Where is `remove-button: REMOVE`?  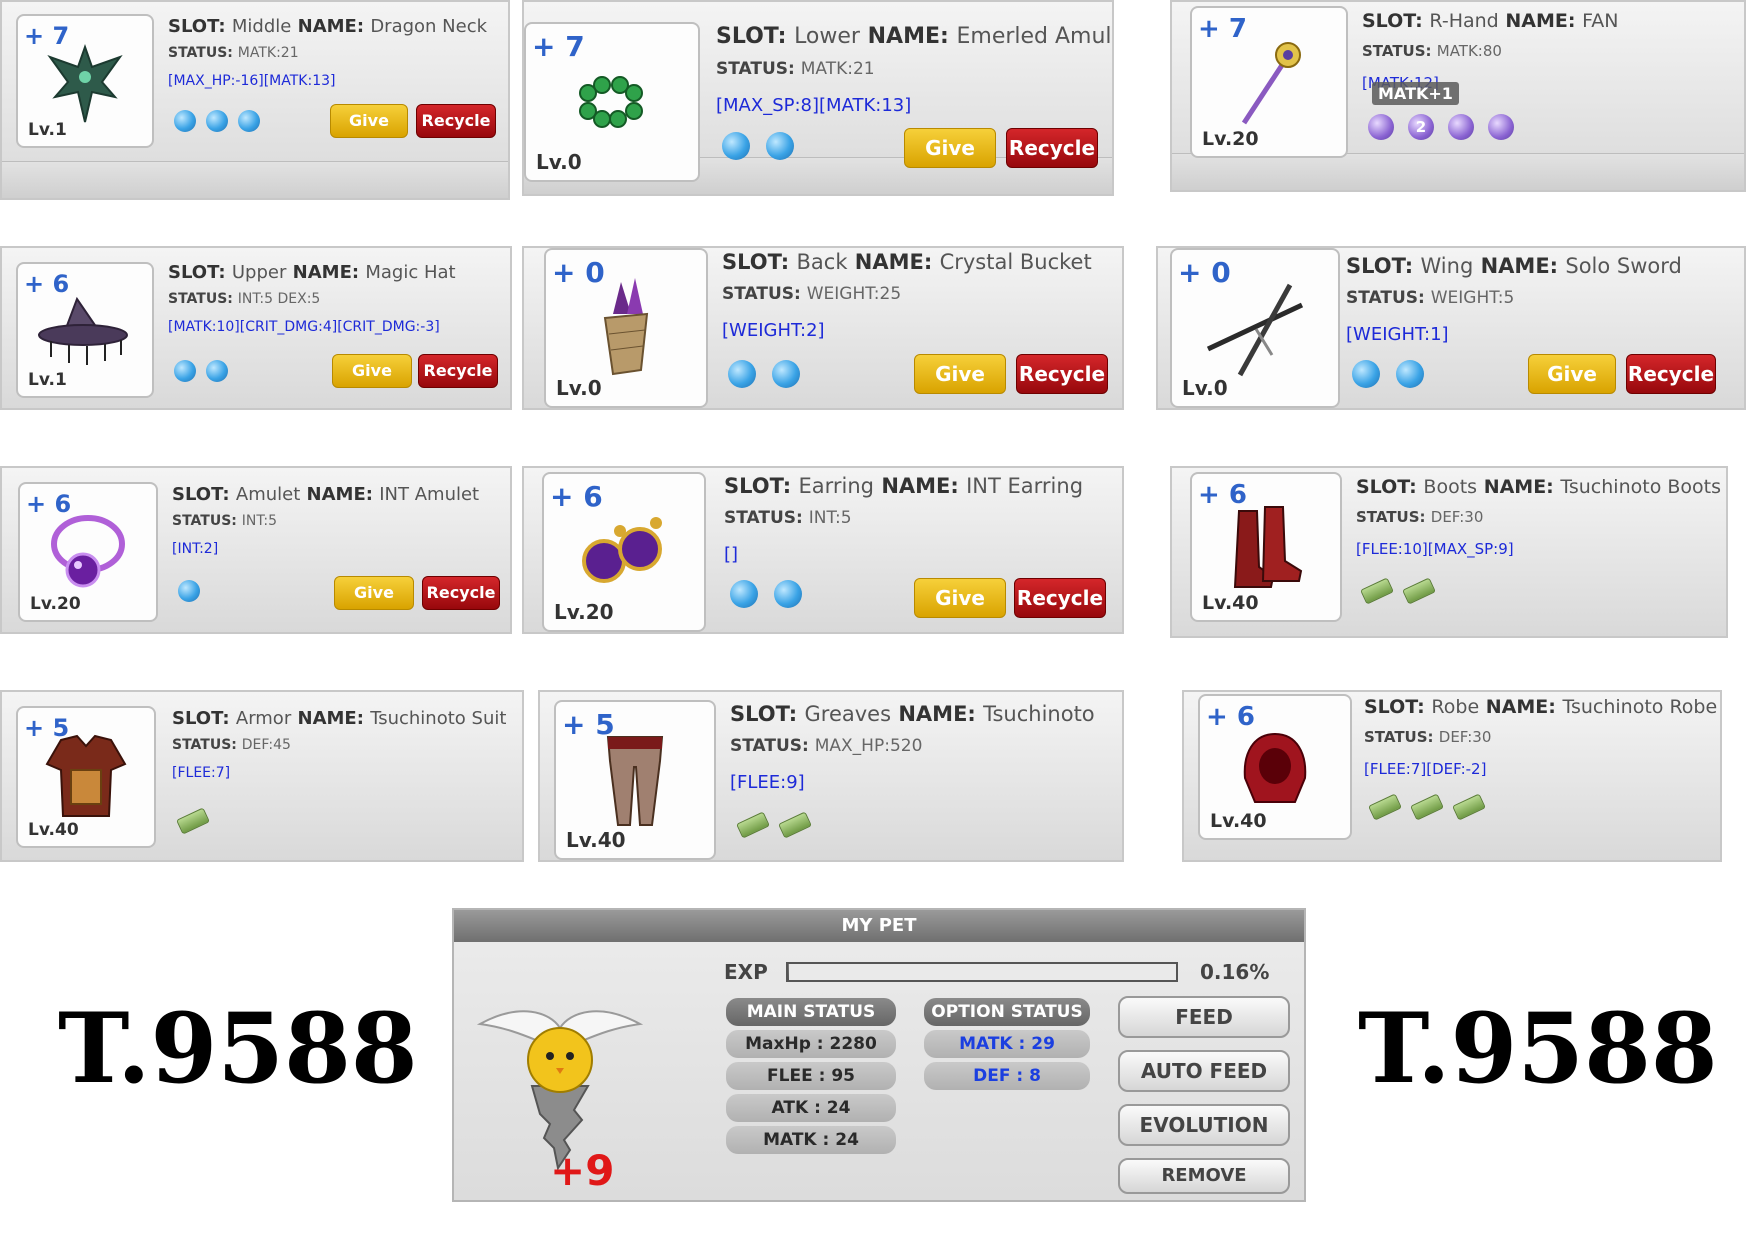
remove-button: REMOVE is located at coordinates (1204, 1176).